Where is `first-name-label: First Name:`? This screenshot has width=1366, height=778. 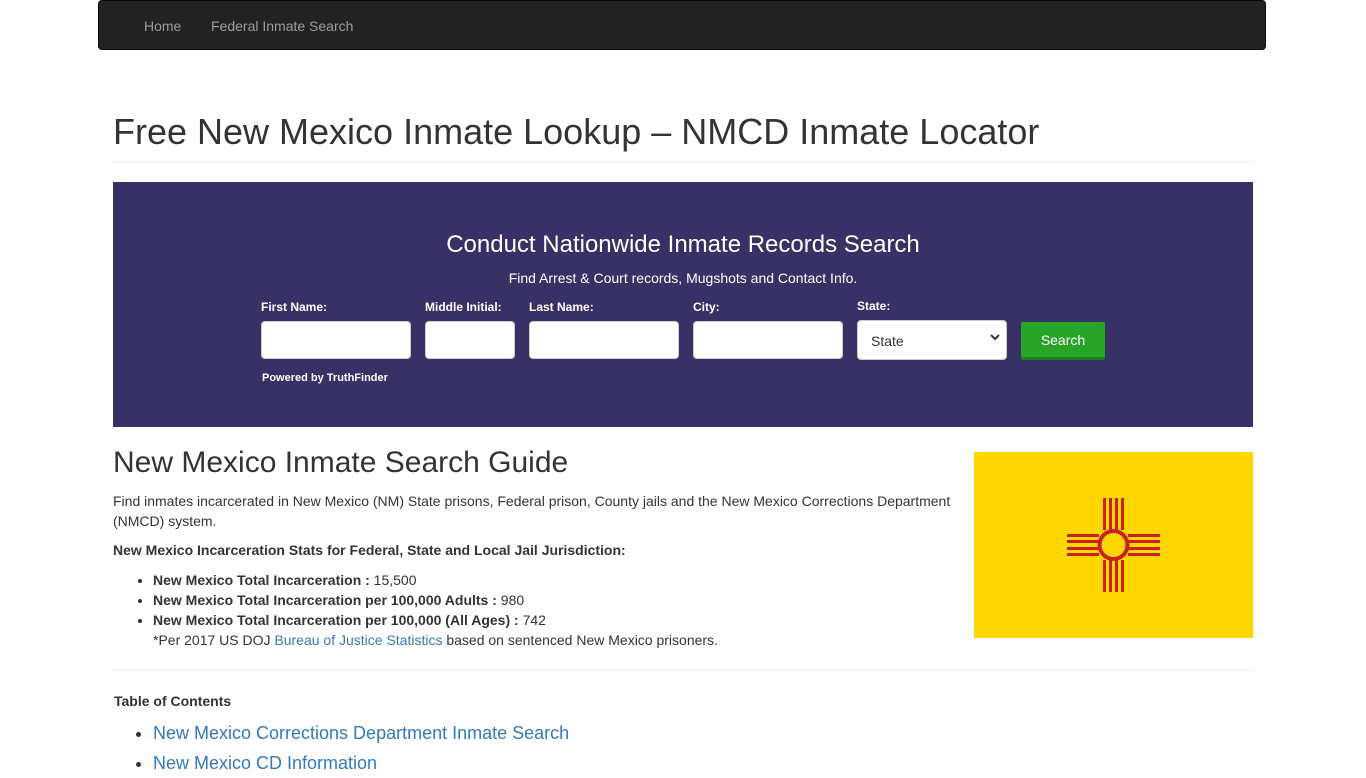
first-name-label: First Name: is located at coordinates (294, 307).